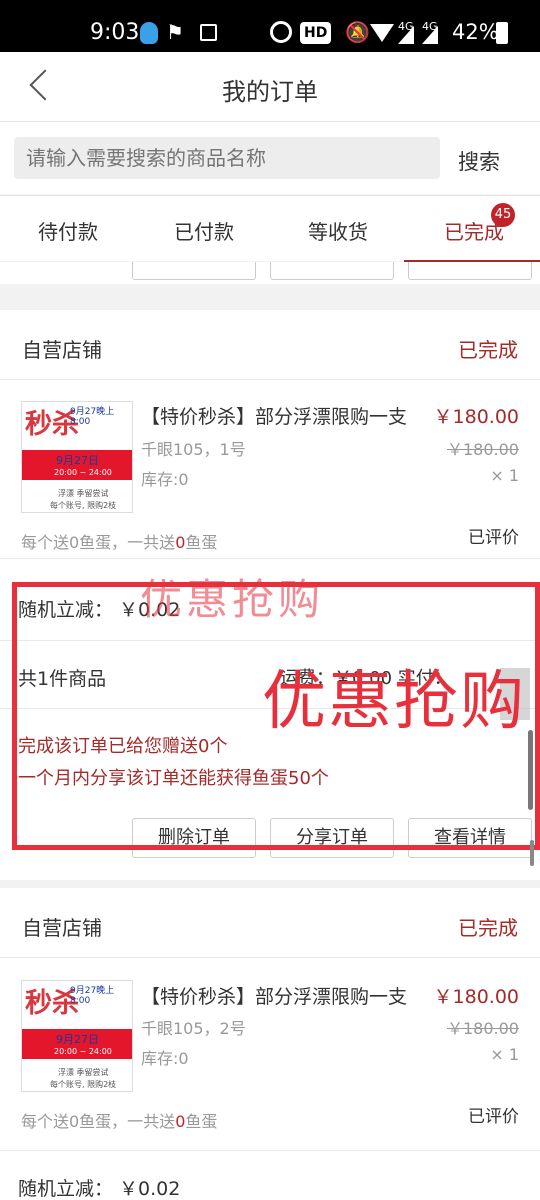 The width and height of the screenshot is (540, 1200). I want to click on random-discount: 随机立减： ￥0.02, so click(99, 1189).